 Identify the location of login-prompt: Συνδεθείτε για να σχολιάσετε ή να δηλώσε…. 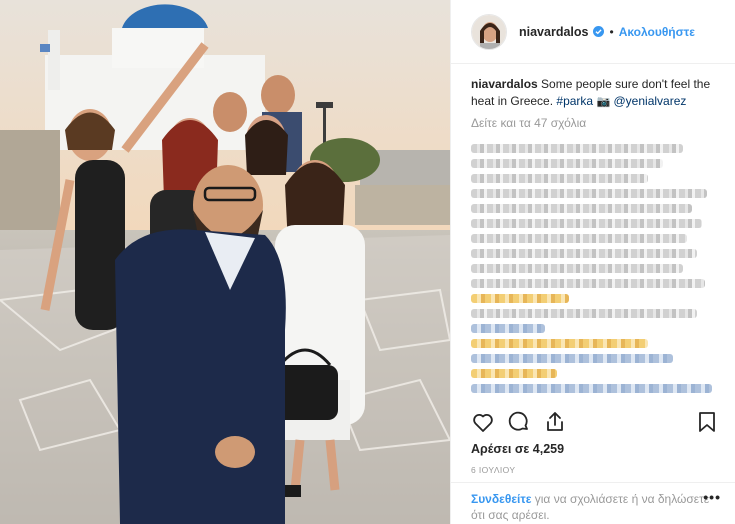
(593, 503).